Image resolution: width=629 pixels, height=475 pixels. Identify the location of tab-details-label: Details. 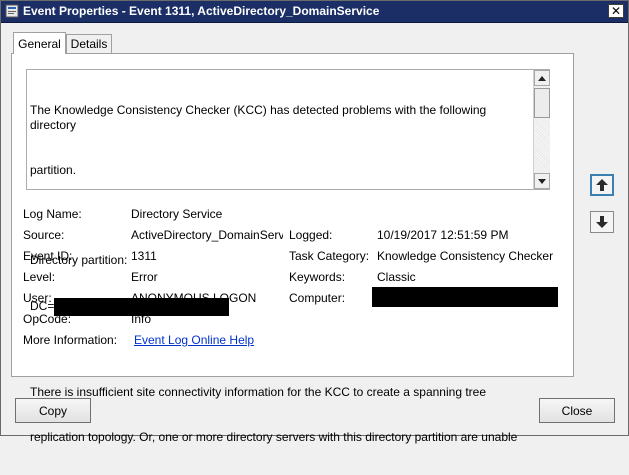
(89, 44).